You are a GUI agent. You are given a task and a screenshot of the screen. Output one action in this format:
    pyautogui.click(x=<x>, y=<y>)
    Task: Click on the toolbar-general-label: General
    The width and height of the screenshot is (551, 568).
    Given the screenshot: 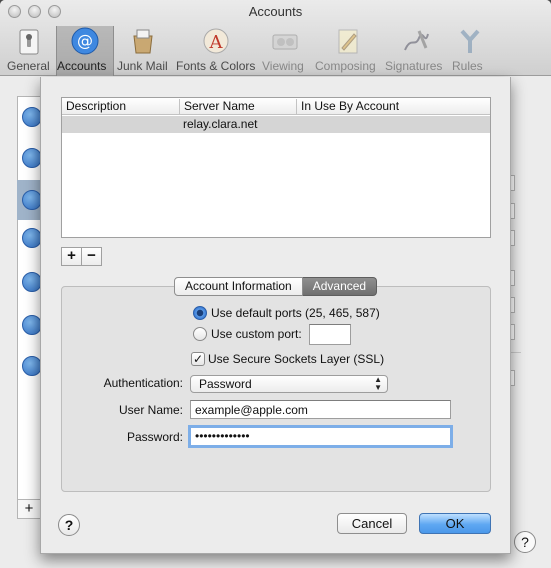 What is the action you would take?
    pyautogui.click(x=28, y=66)
    